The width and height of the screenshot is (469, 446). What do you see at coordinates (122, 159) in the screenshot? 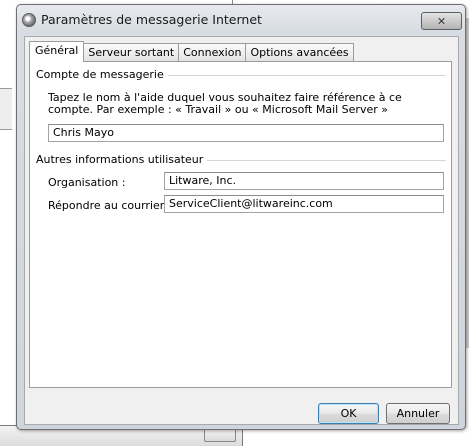
I see `user-info-group-label: Autres informations utilisateur` at bounding box center [122, 159].